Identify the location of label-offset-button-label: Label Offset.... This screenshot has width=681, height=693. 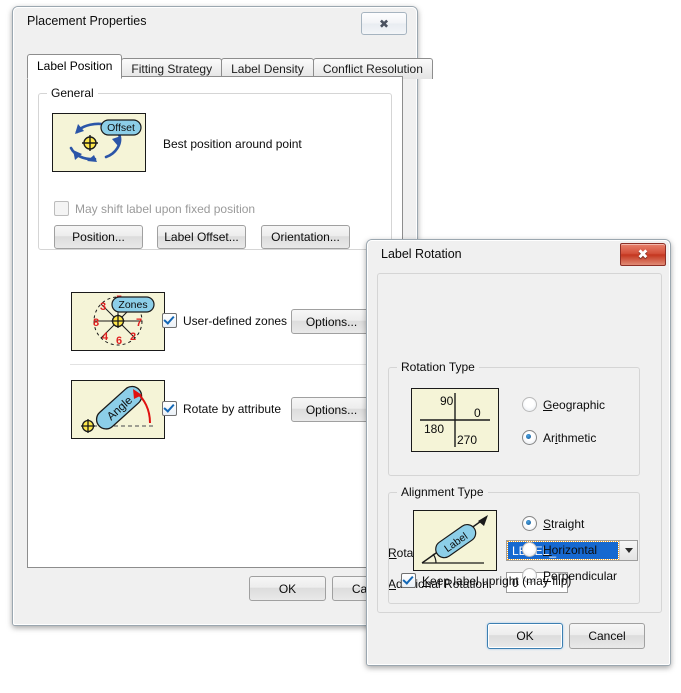
(201, 237).